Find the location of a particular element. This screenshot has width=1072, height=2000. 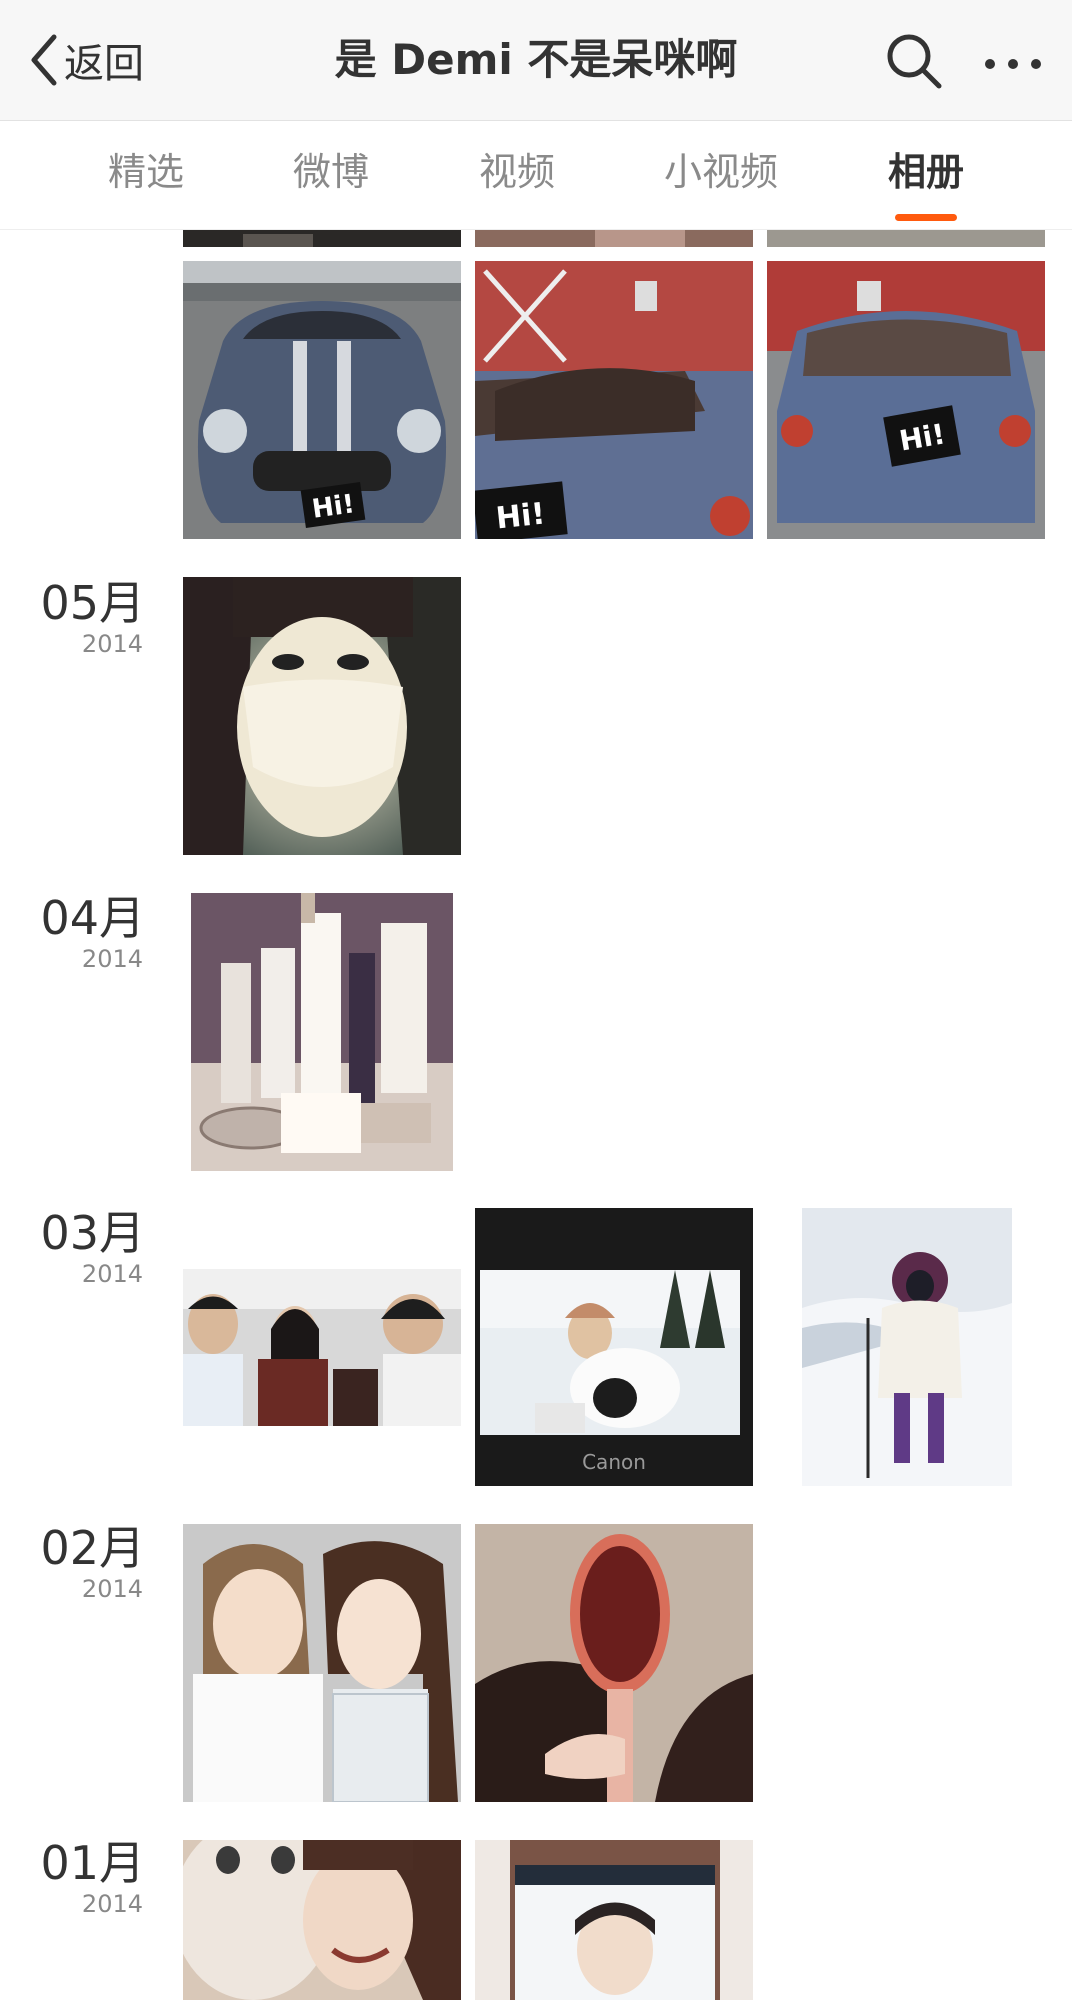

profile-tab-bar: 精选 微博 视频 小视频 相册 is located at coordinates (536, 175).